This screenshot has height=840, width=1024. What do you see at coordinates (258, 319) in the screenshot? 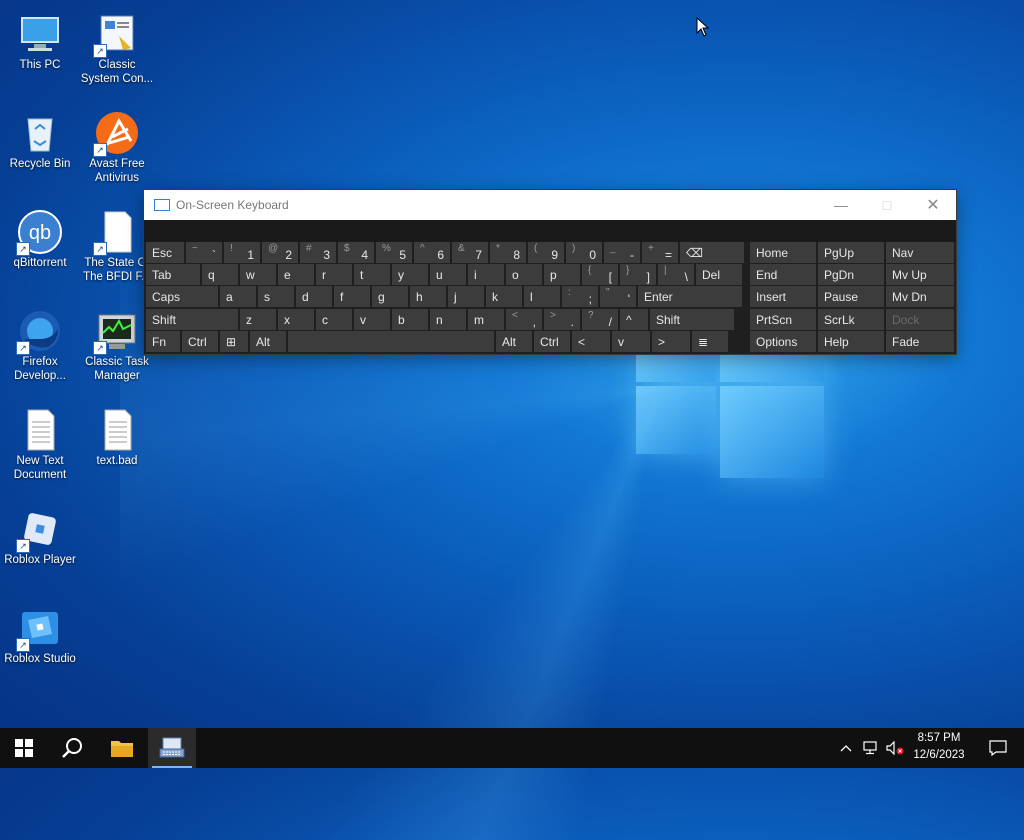
I see `key-z: z` at bounding box center [258, 319].